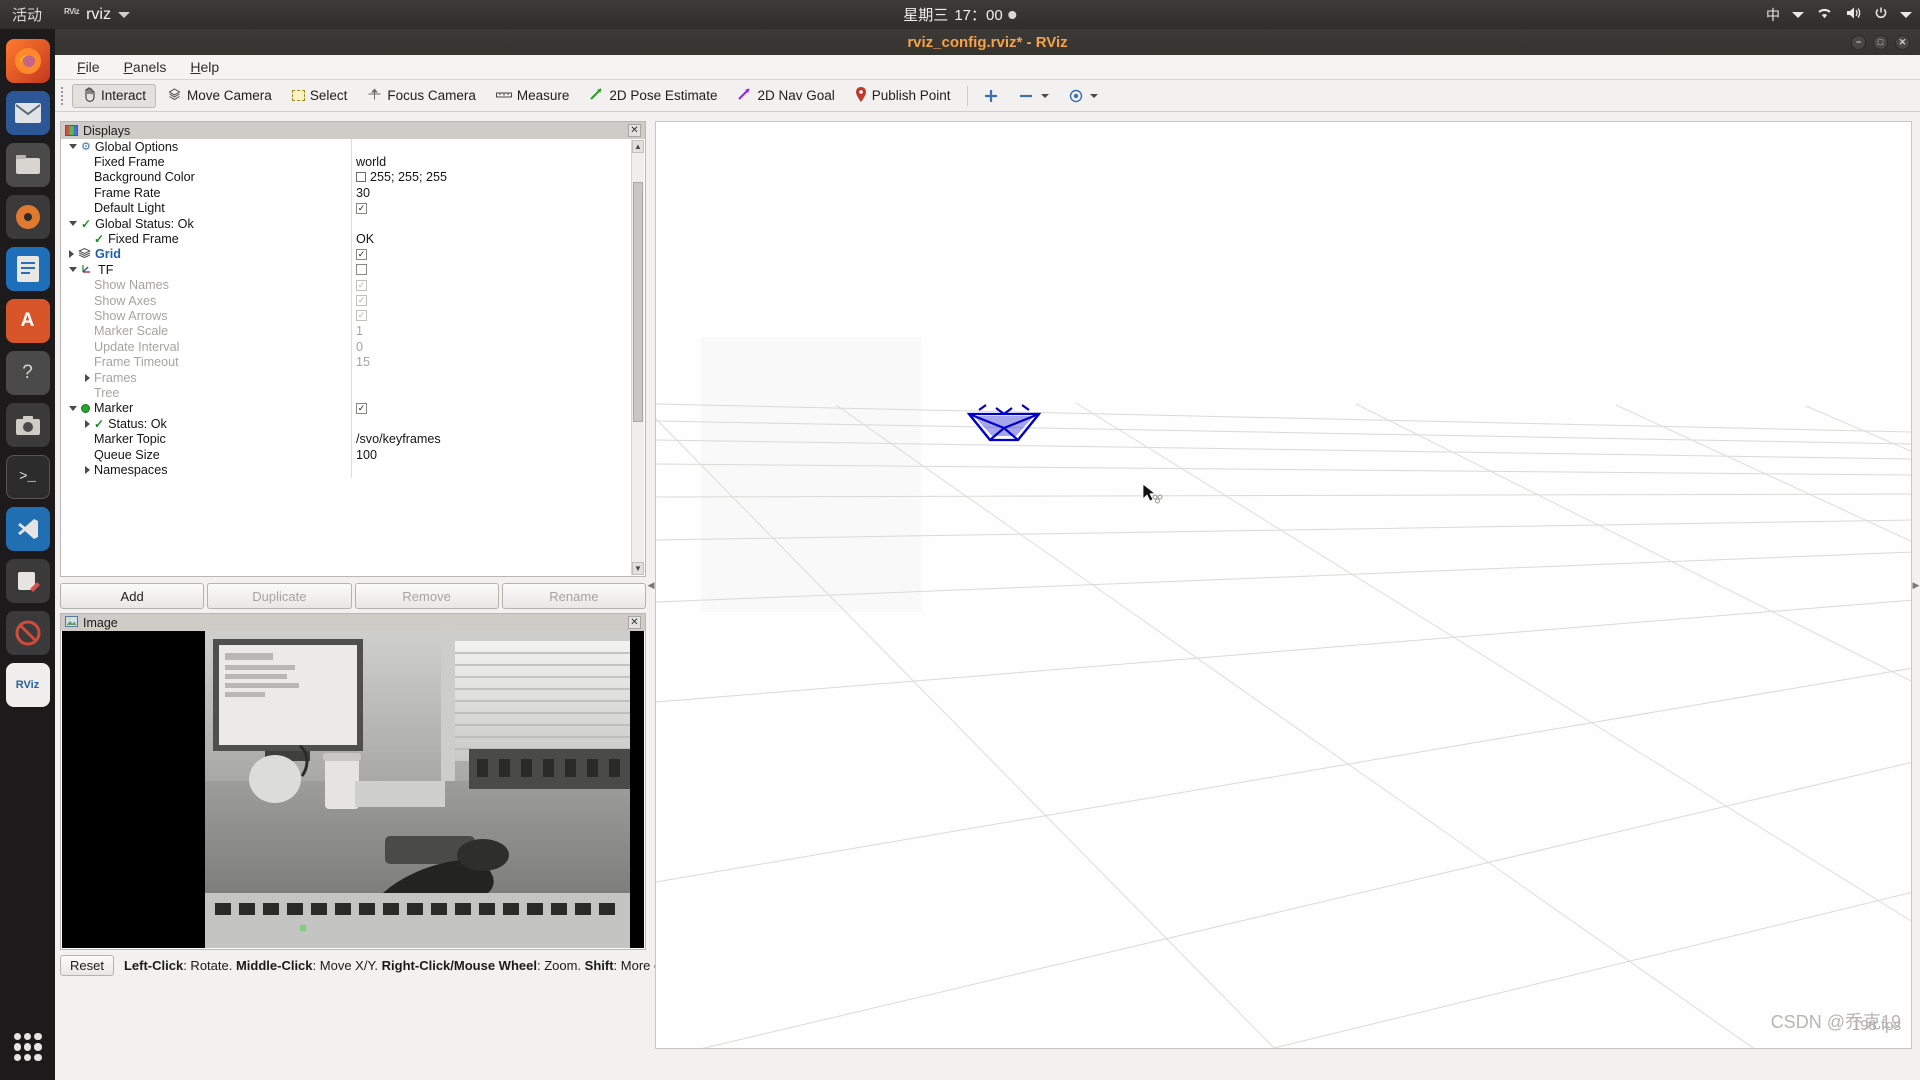  I want to click on display-tree-row-value: world, so click(498, 162).